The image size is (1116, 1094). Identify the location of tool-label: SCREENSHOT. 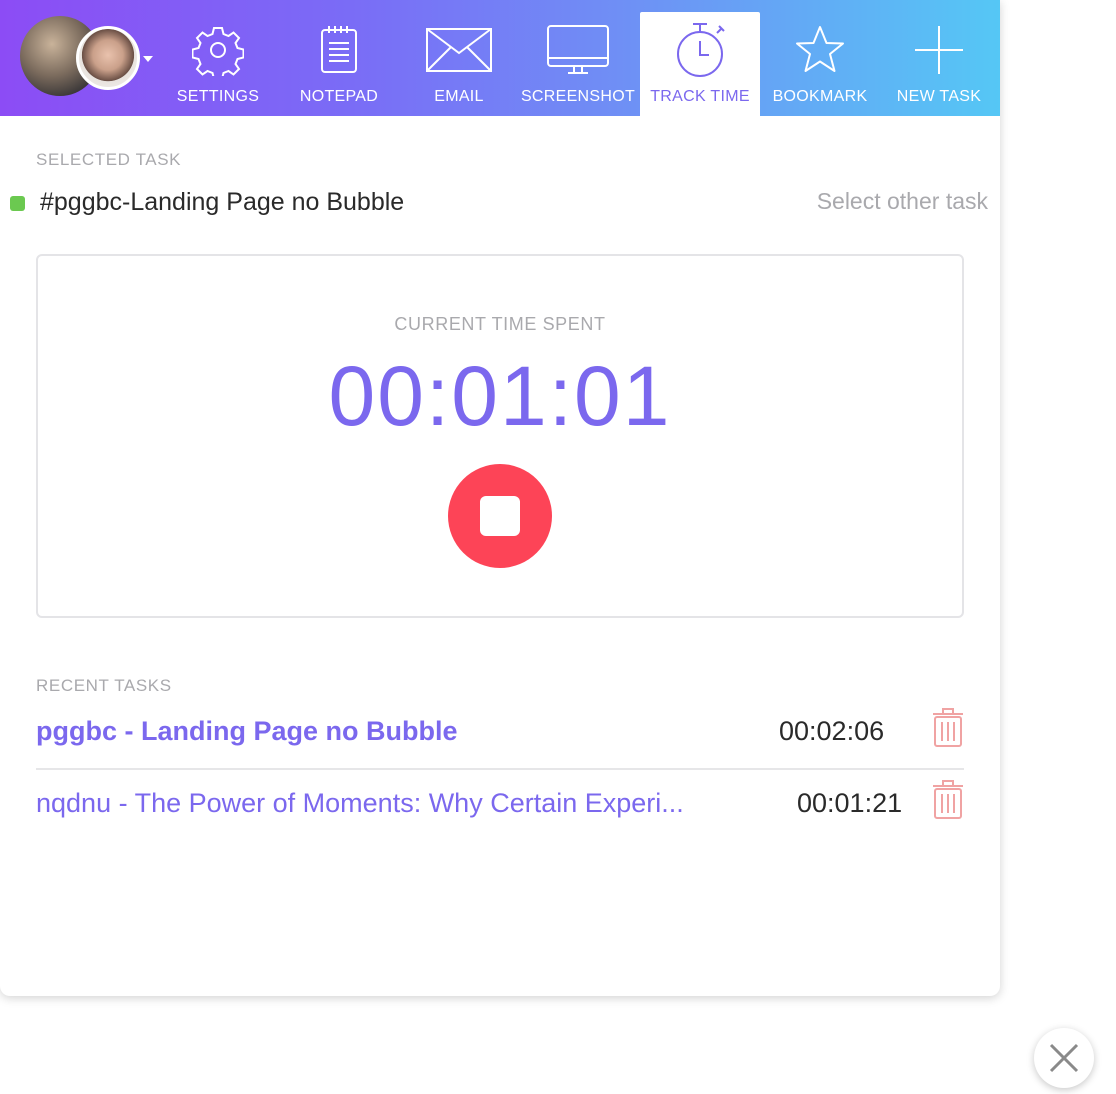
(578, 96).